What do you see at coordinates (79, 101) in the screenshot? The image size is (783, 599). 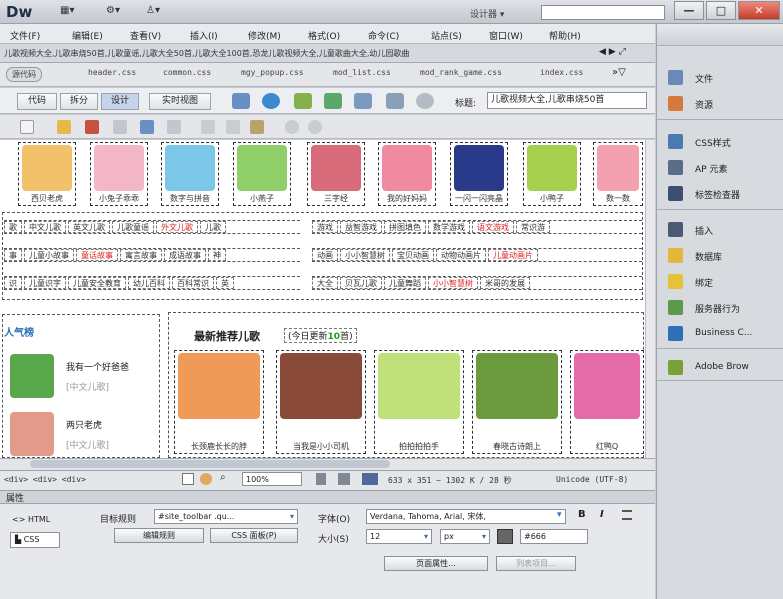 I see `split-view-button: 拆分` at bounding box center [79, 101].